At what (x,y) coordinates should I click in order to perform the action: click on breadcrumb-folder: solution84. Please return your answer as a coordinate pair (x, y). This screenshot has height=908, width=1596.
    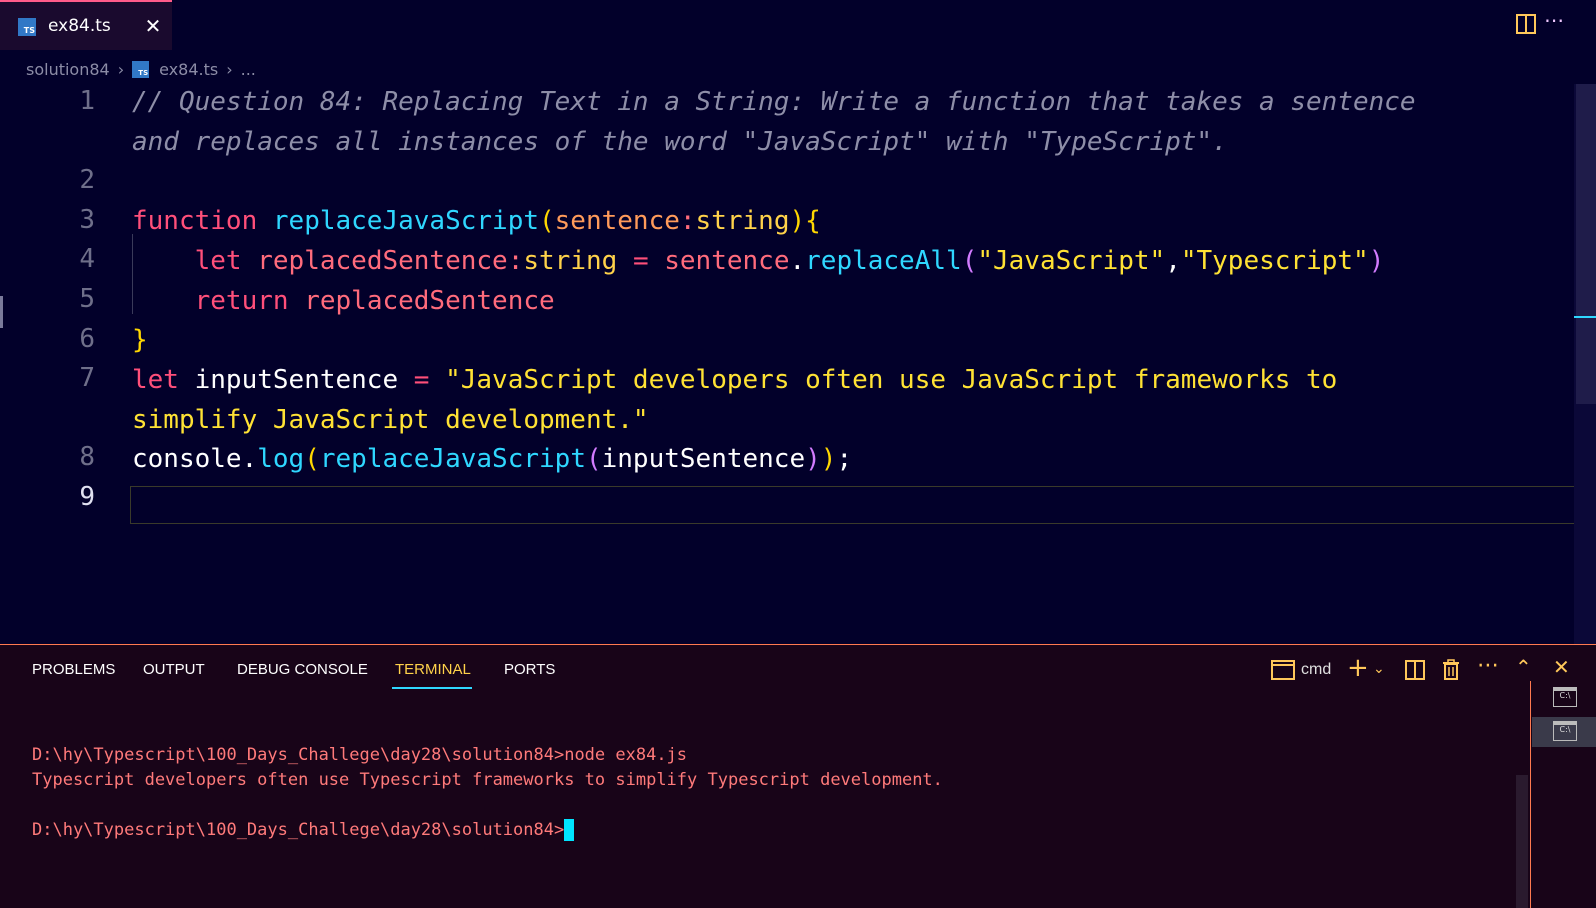
    Looking at the image, I should click on (68, 69).